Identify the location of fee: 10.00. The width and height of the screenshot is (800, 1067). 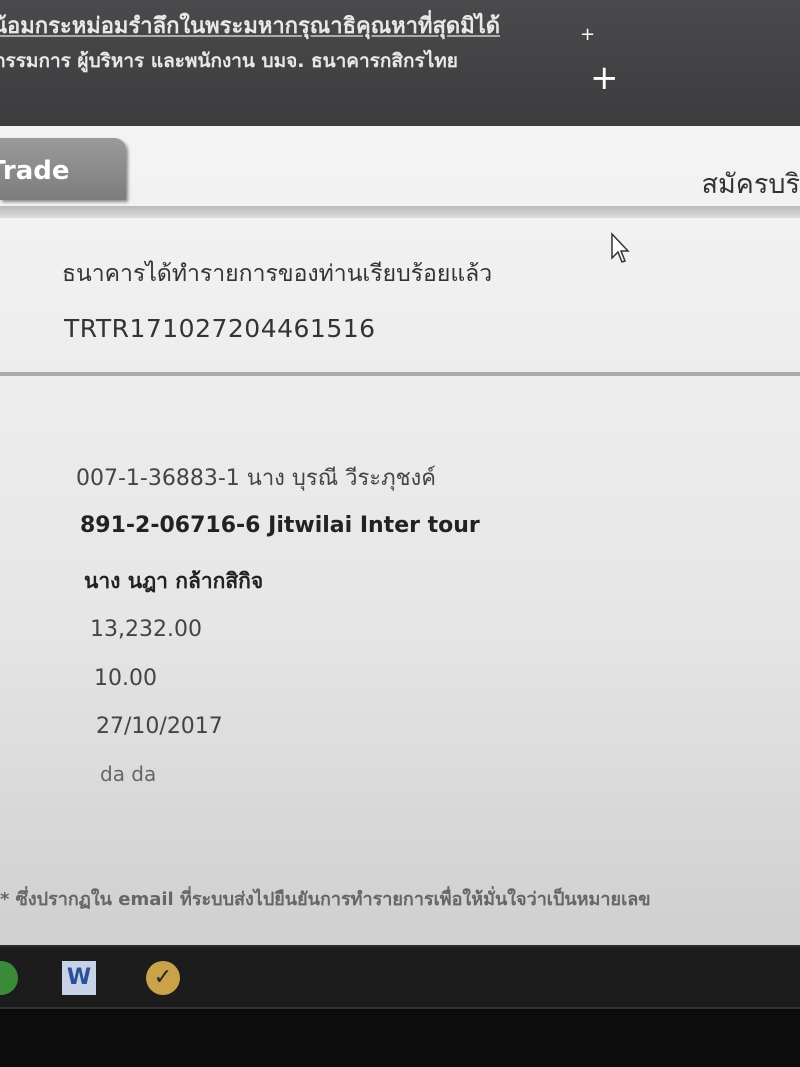
(125, 678).